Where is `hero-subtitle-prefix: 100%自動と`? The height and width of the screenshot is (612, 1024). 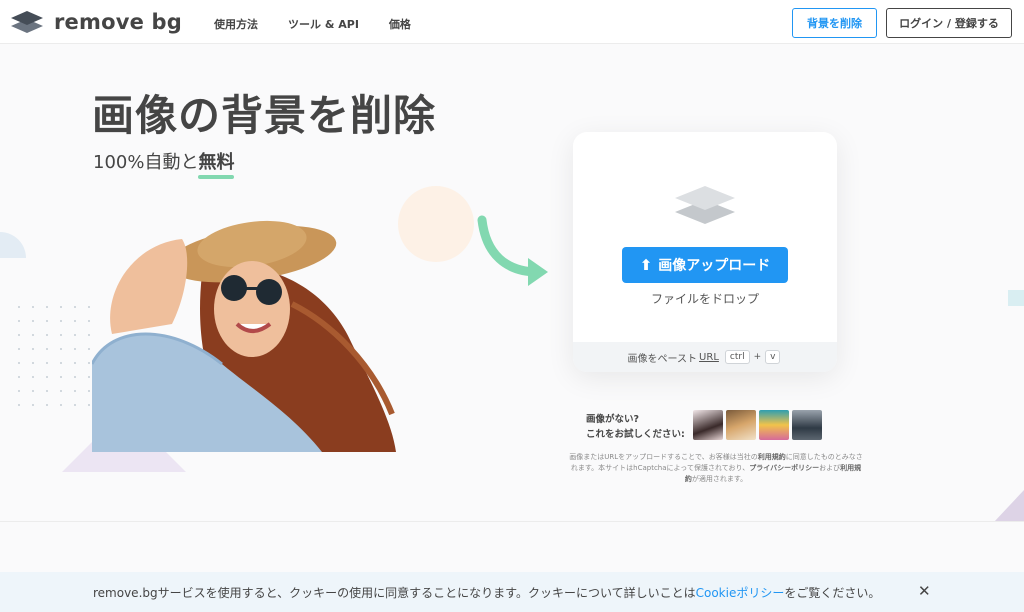 hero-subtitle-prefix: 100%自動と is located at coordinates (146, 162).